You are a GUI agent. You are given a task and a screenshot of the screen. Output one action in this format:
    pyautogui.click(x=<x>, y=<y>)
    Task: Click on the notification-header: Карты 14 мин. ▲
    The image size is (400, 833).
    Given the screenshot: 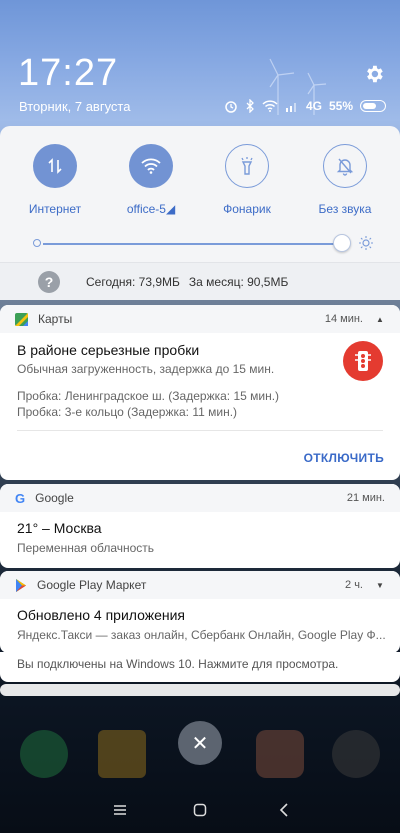 What is the action you would take?
    pyautogui.click(x=200, y=319)
    